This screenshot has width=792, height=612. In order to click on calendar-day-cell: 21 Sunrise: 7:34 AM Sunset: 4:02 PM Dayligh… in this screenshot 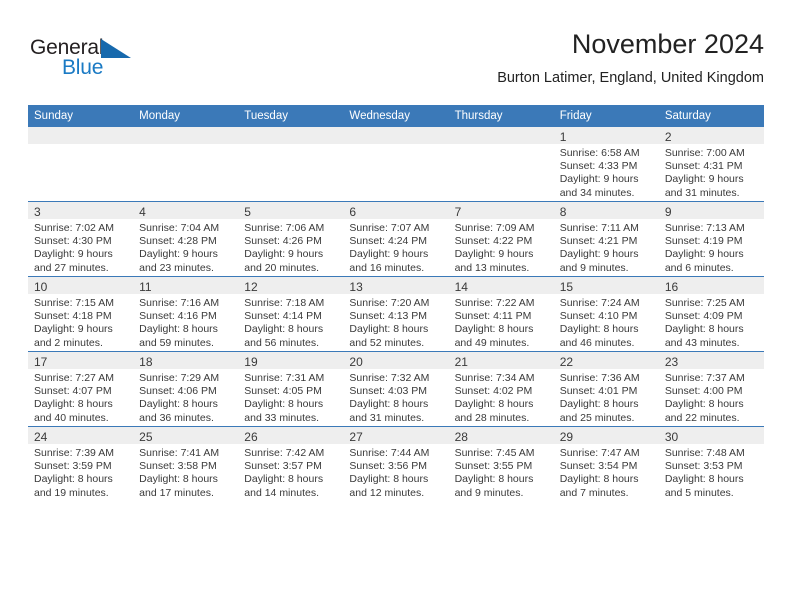, I will do `click(501, 389)`.